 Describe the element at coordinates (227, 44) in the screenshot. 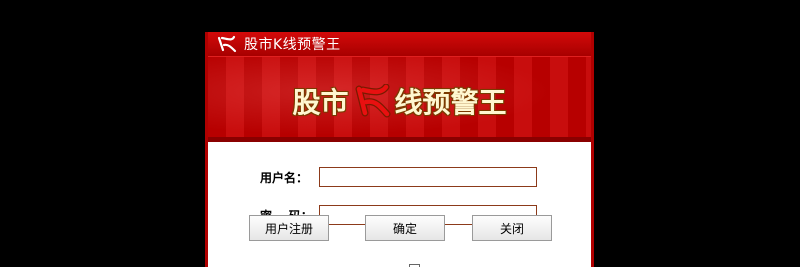

I see `k-logo-icon` at that location.